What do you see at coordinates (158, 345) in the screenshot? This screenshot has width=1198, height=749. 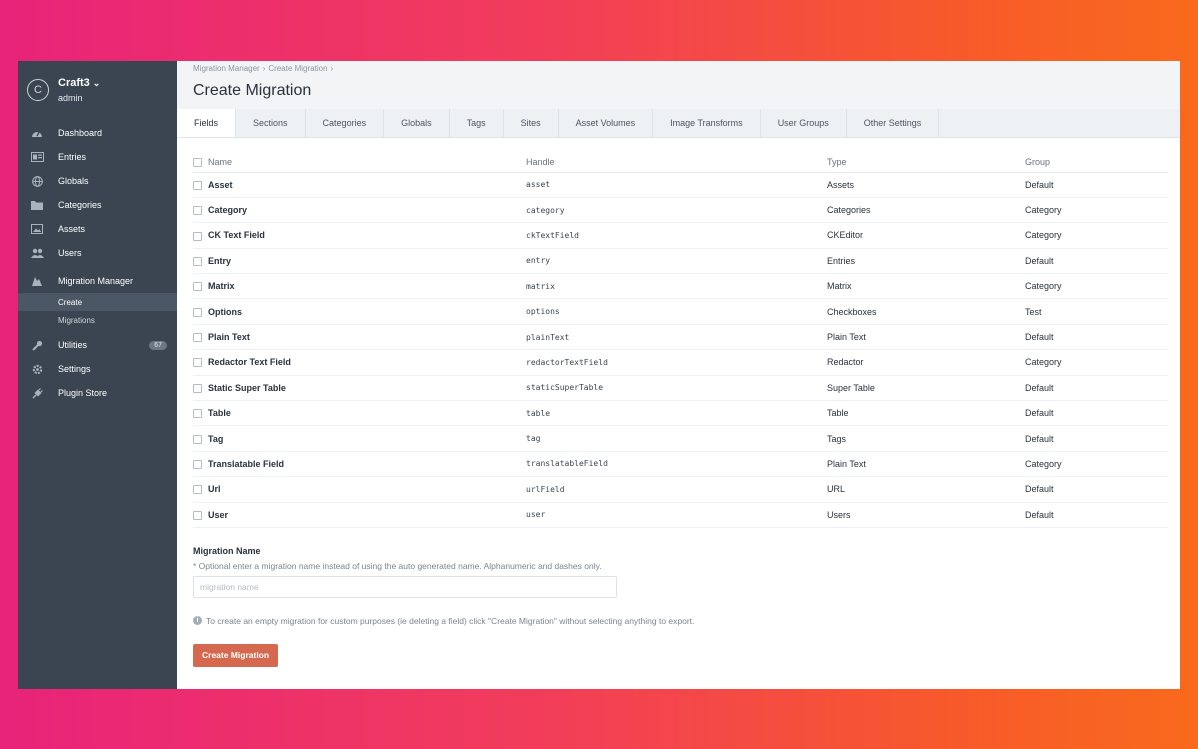 I see `utilities-badge: 67` at bounding box center [158, 345].